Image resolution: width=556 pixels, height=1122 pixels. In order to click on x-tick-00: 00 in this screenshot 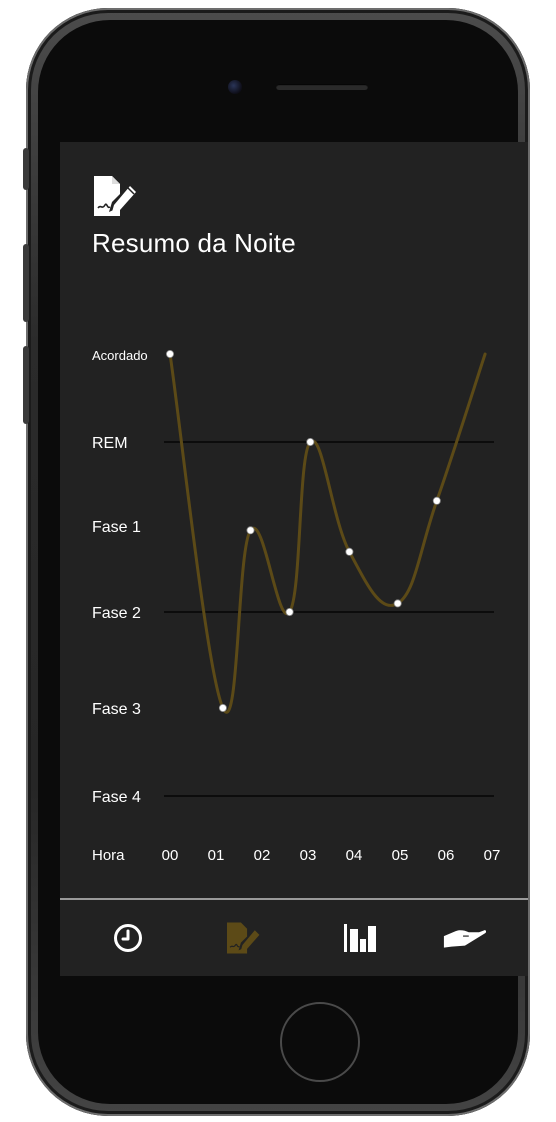, I will do `click(170, 855)`.